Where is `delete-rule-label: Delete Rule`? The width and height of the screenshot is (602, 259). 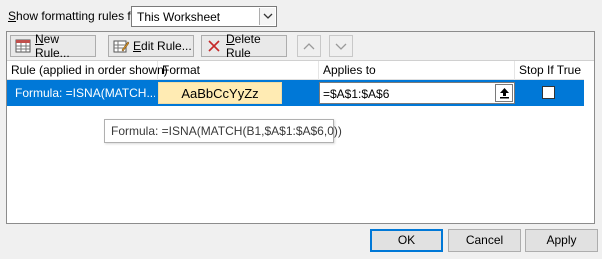 delete-rule-label: Delete Rule is located at coordinates (243, 46).